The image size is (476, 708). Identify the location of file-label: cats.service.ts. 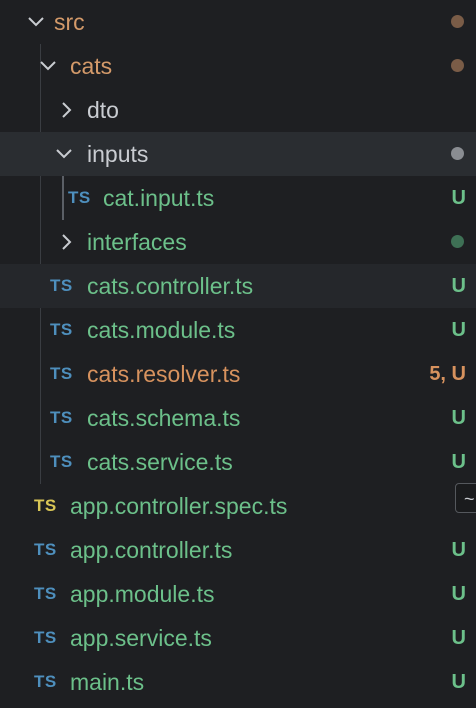
(160, 462).